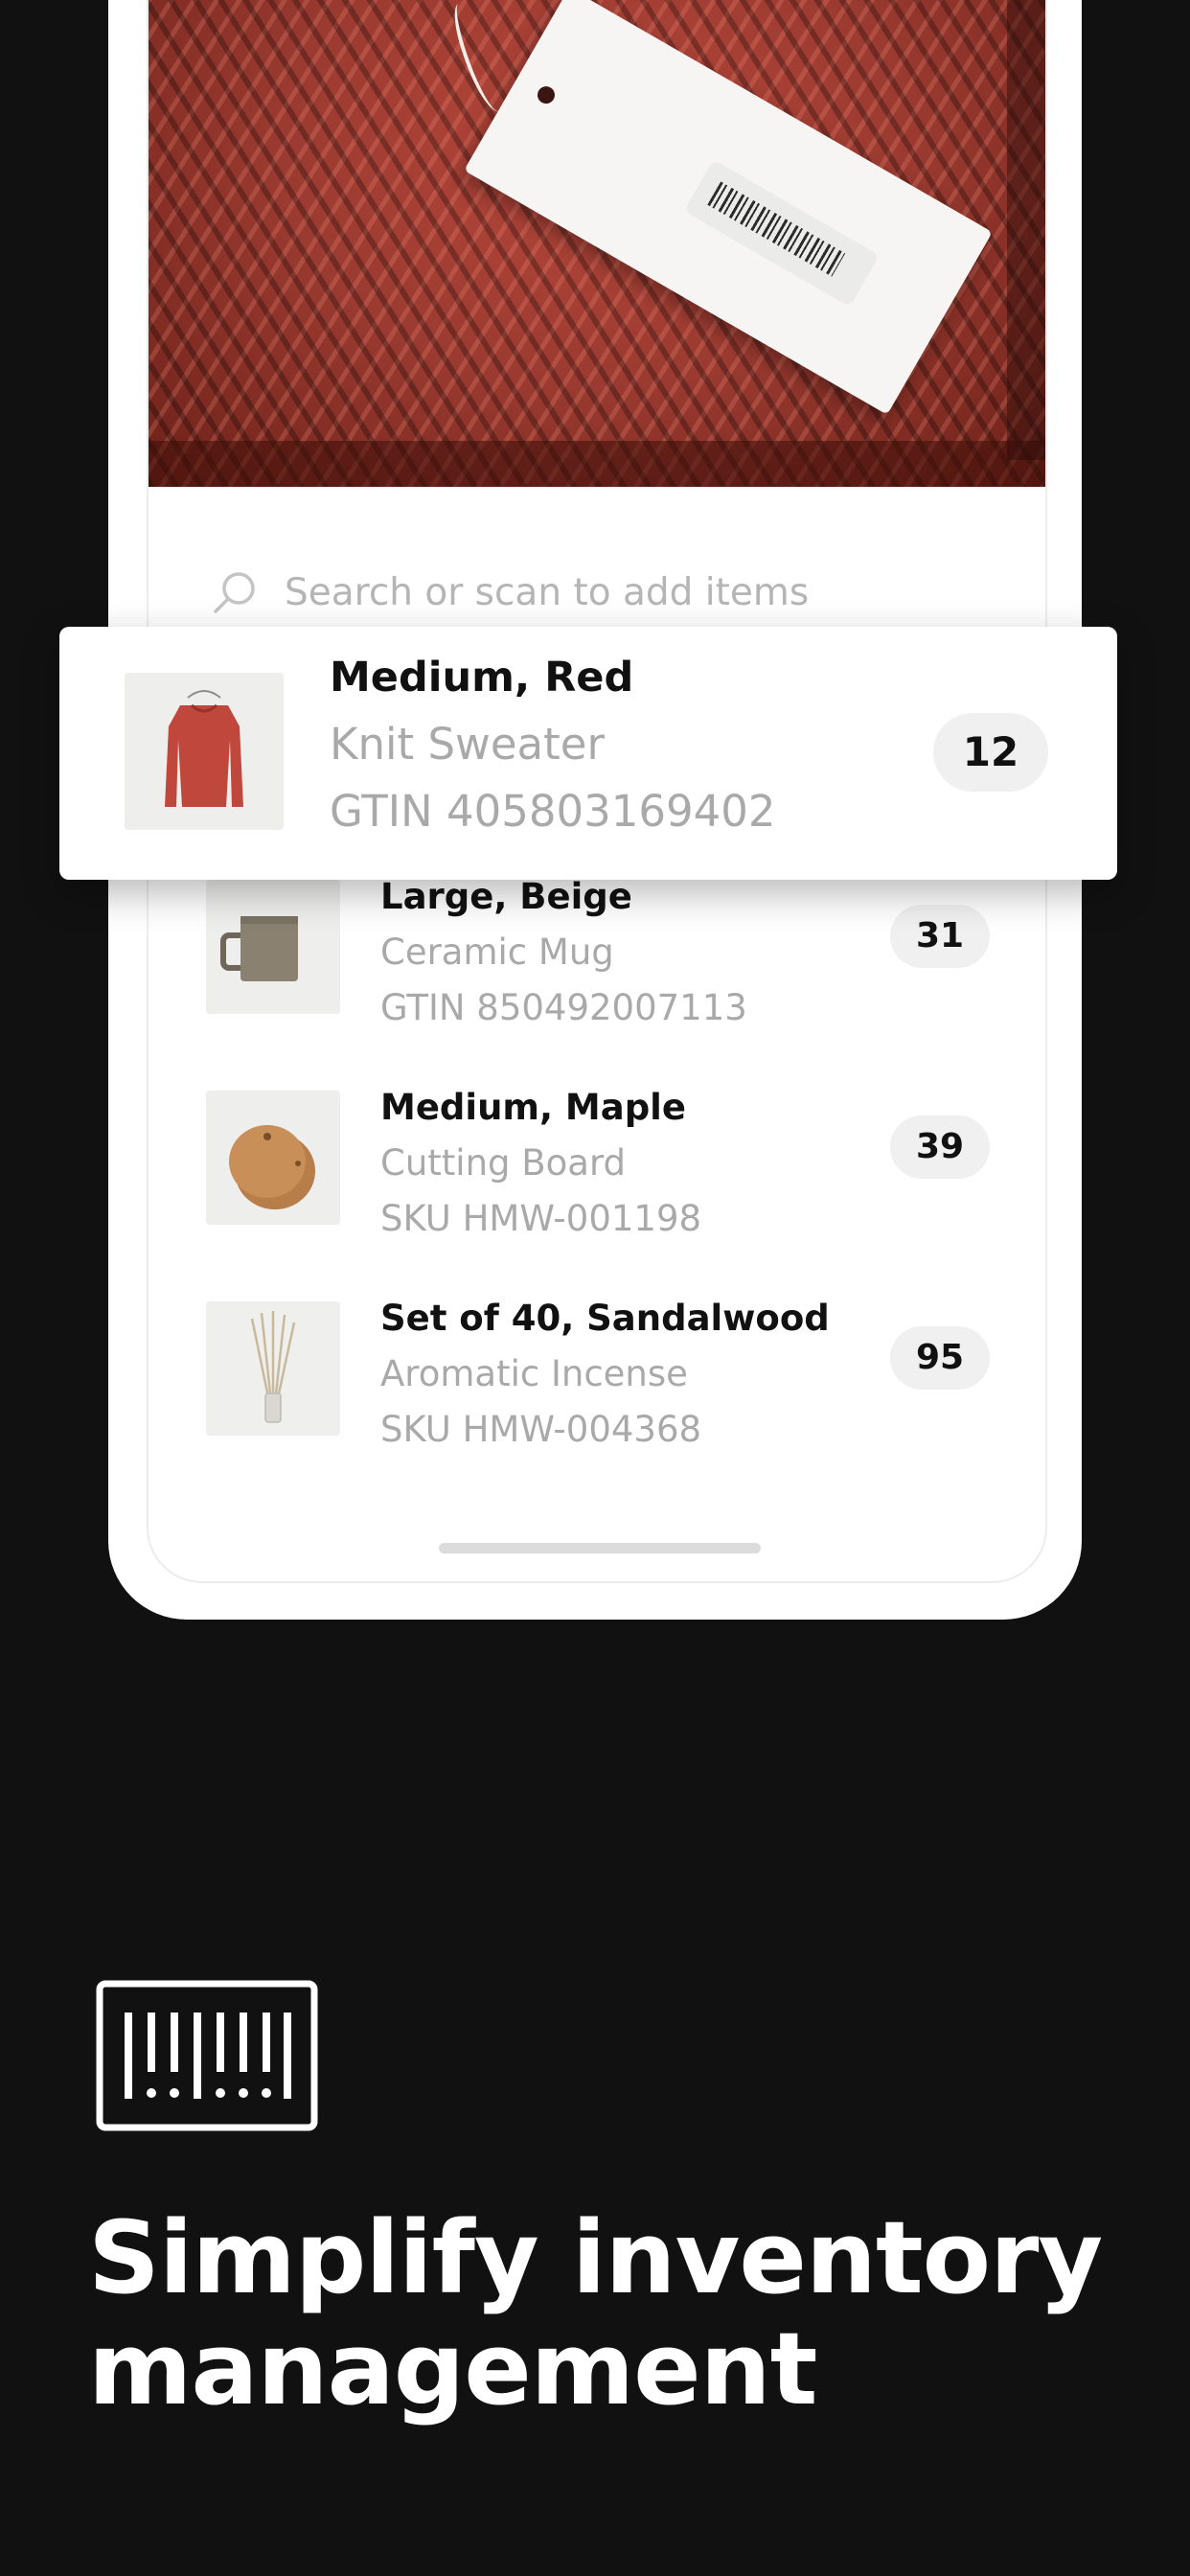  What do you see at coordinates (503, 1163) in the screenshot?
I see `item-name: Cutting Board` at bounding box center [503, 1163].